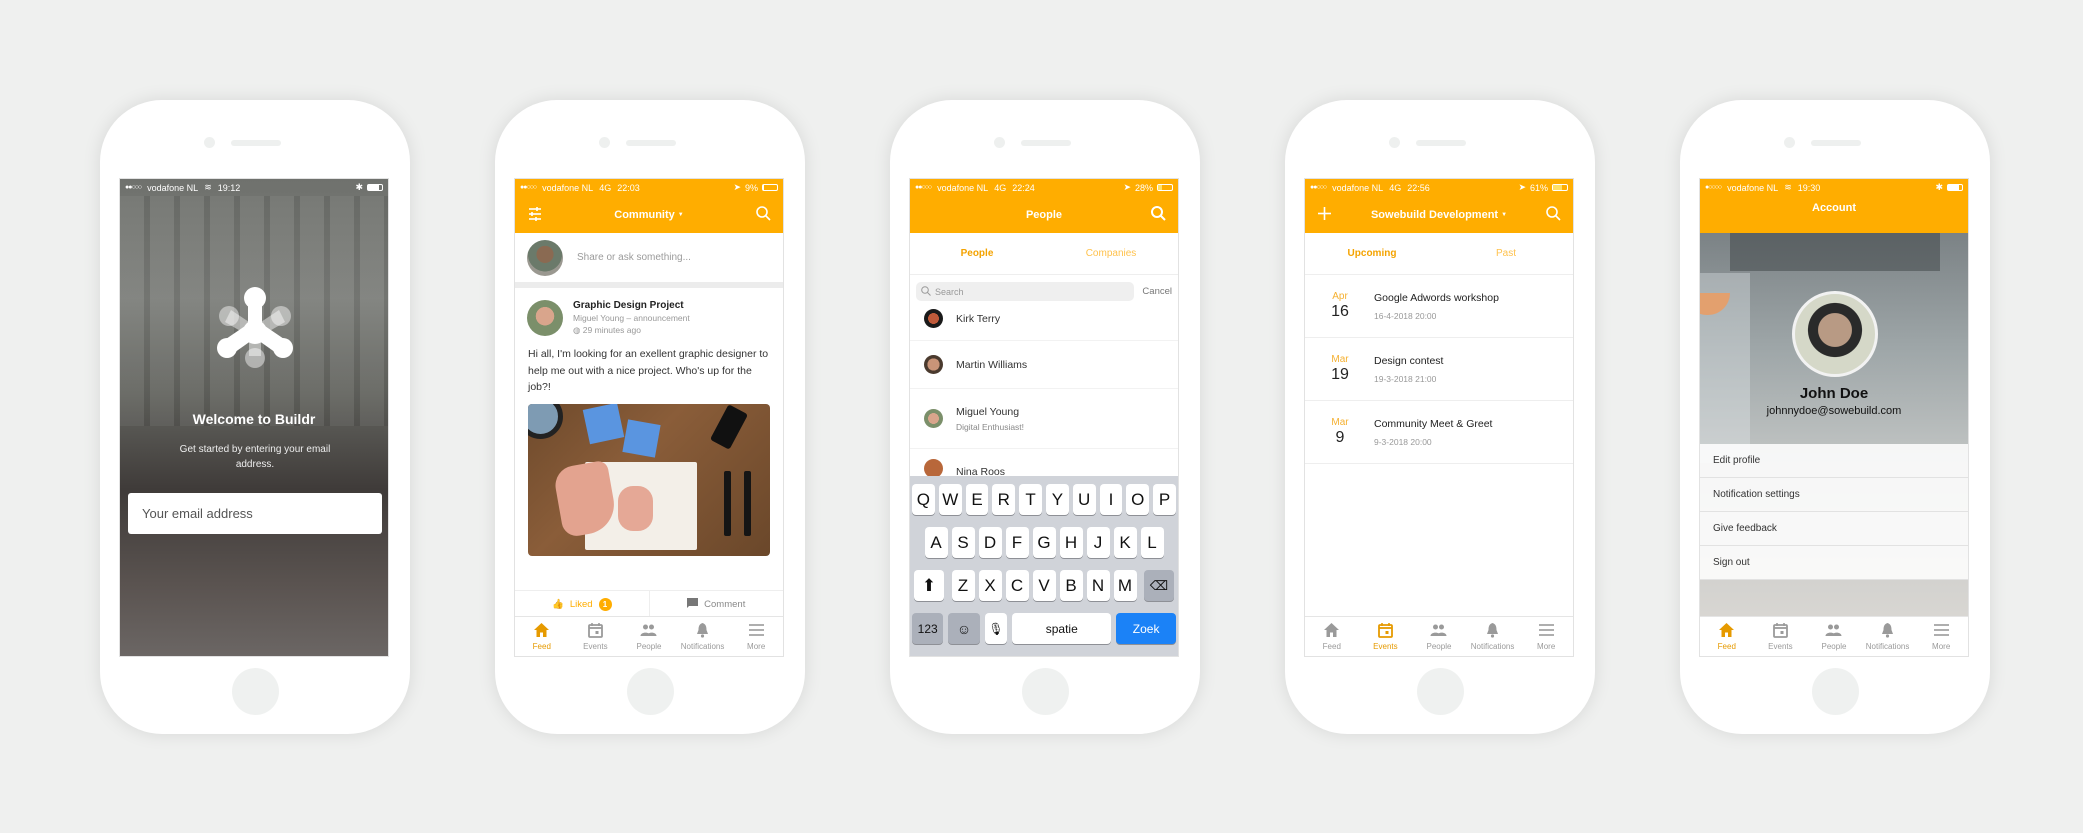 This screenshot has height=833, width=2083. I want to click on key-a: A, so click(936, 542).